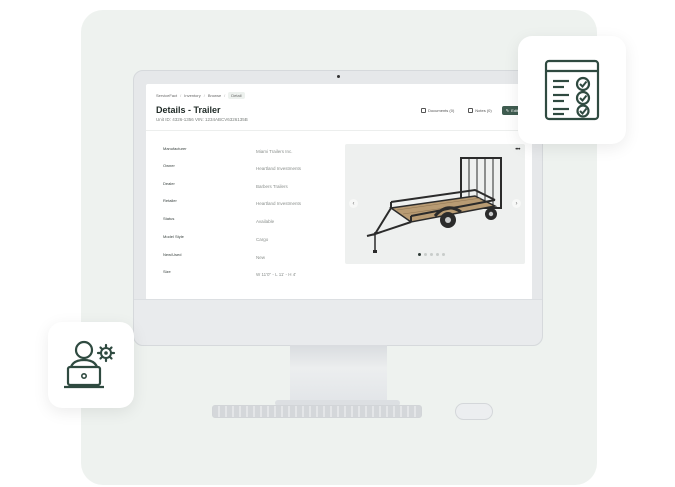  I want to click on breadcrumb-item: ServiceFact, so click(166, 95).